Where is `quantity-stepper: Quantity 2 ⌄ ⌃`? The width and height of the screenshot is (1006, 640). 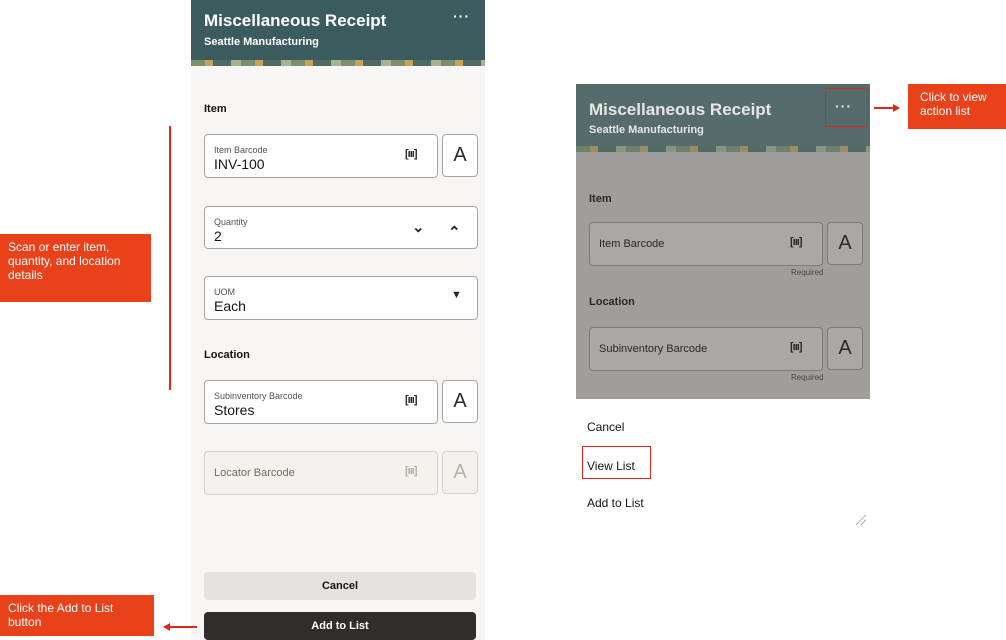
quantity-stepper: Quantity 2 ⌄ ⌃ is located at coordinates (341, 227).